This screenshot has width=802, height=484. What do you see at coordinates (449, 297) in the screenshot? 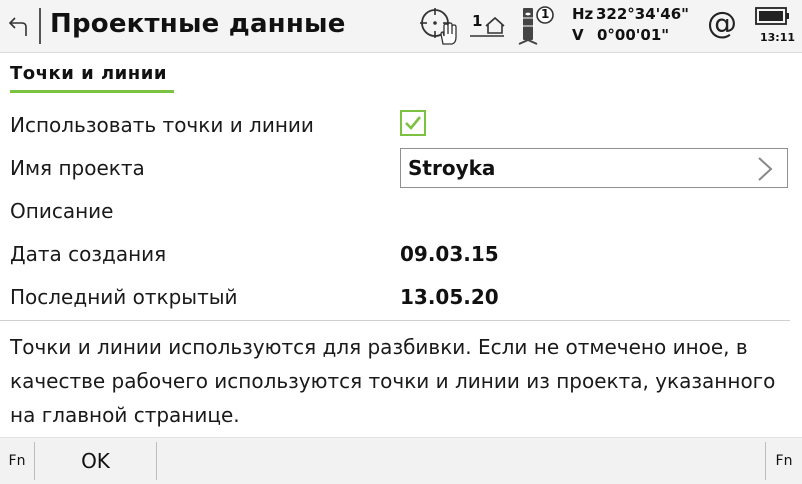
I see `last-opened-value: 13.05.20` at bounding box center [449, 297].